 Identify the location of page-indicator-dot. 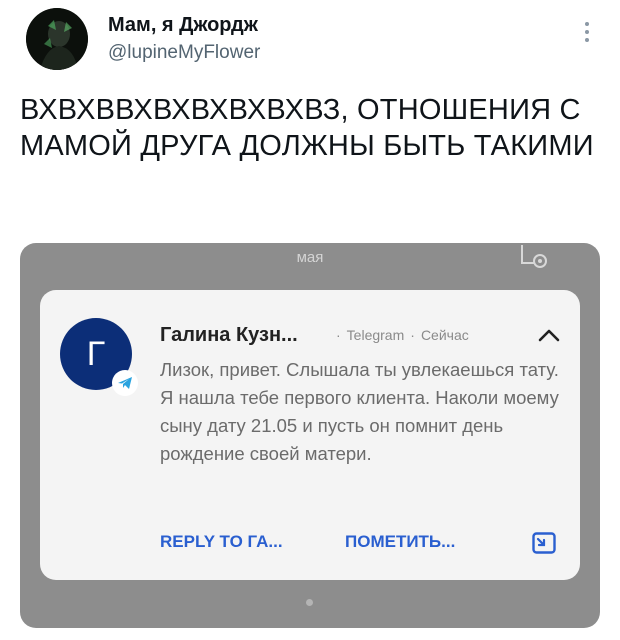
(309, 602).